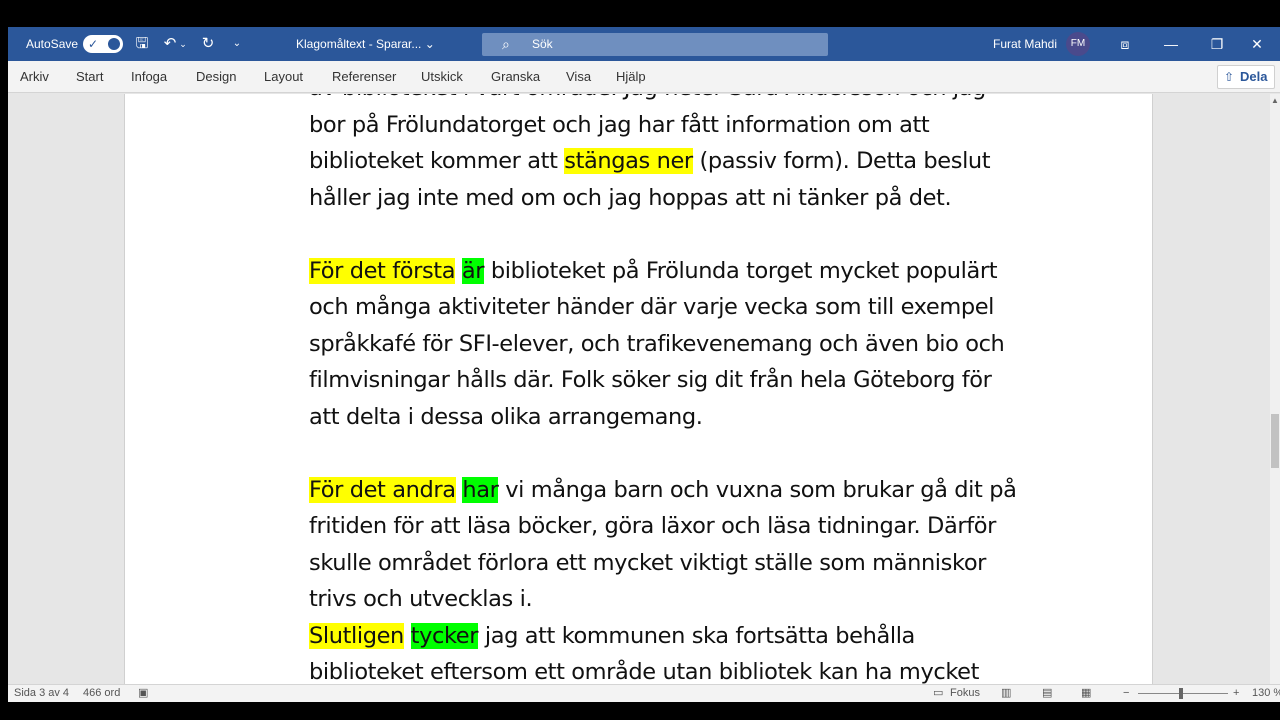 This screenshot has width=1280, height=720. I want to click on tab-referenser: Referenser, so click(364, 77).